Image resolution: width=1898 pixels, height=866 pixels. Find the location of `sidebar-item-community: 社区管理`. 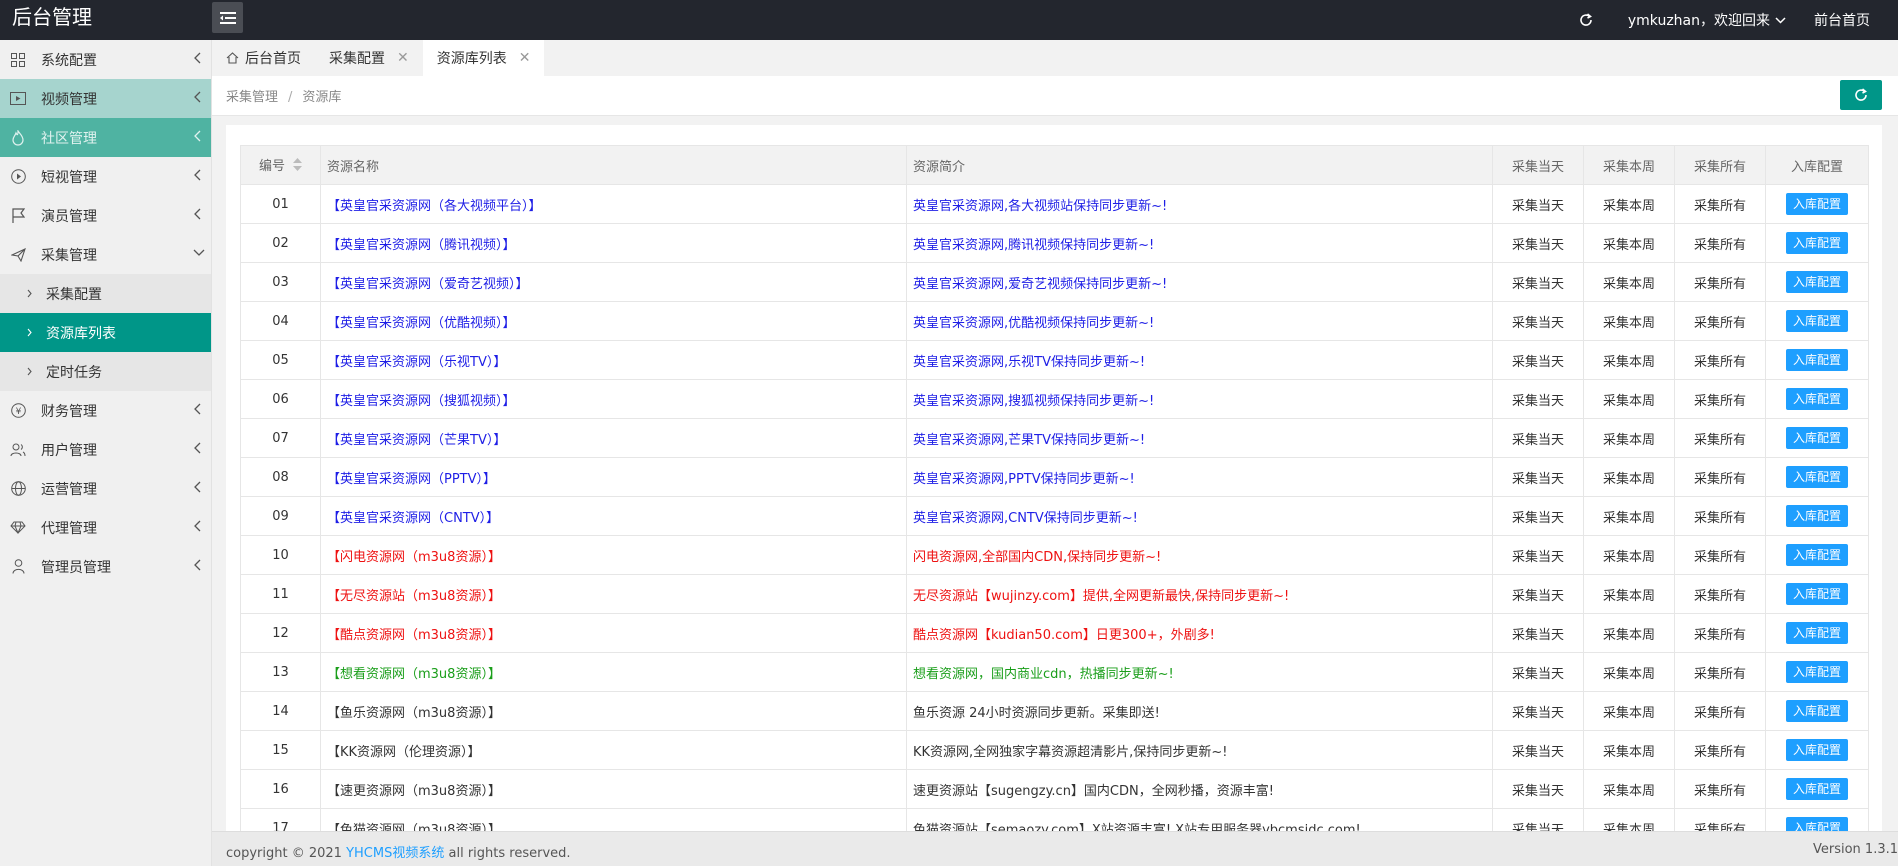

sidebar-item-community: 社区管理 is located at coordinates (105, 137).